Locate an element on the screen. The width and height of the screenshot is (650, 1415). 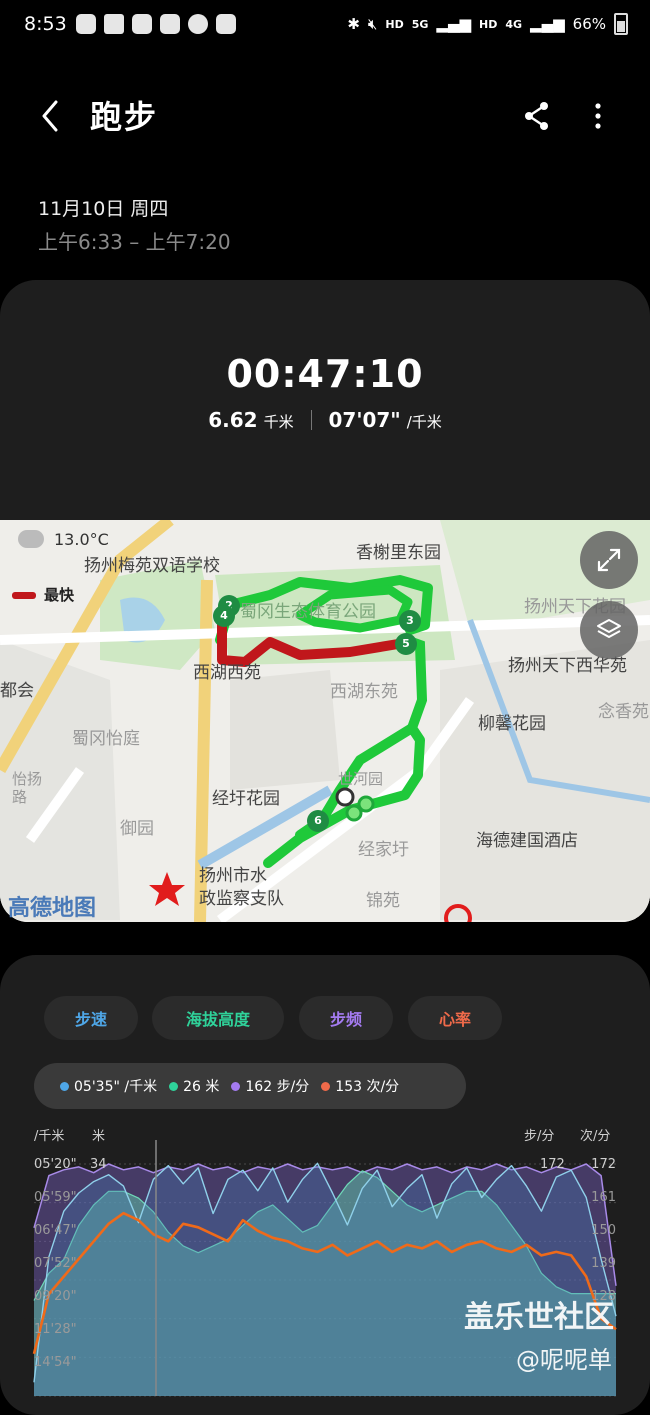
tooltip-pace: 05'35" /千米 is located at coordinates (108, 1086).